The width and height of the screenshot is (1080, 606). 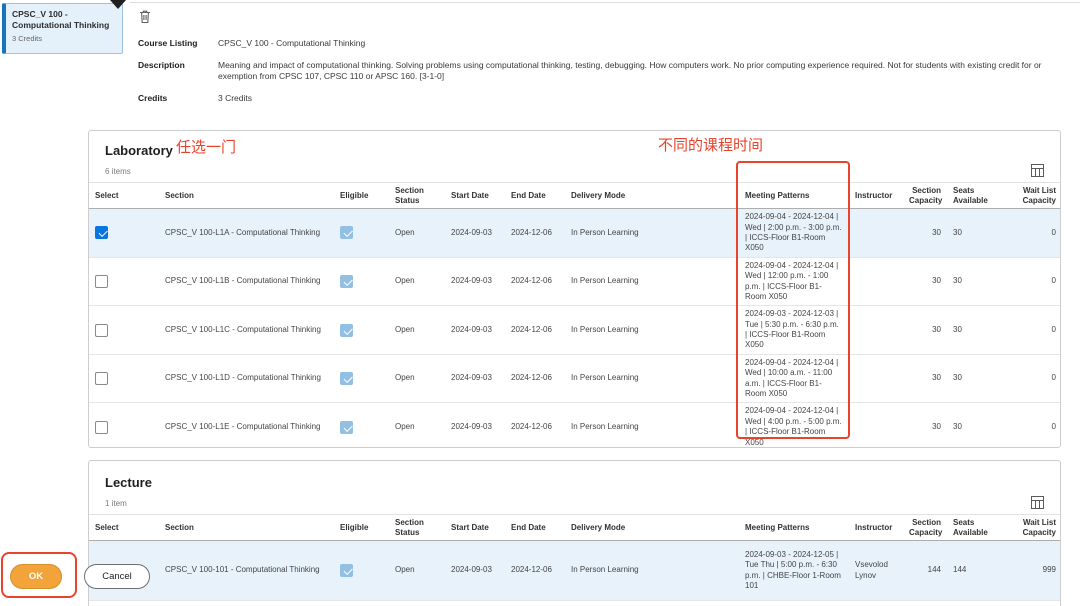 What do you see at coordinates (116, 503) in the screenshot?
I see `lecture-items-count: 1 item` at bounding box center [116, 503].